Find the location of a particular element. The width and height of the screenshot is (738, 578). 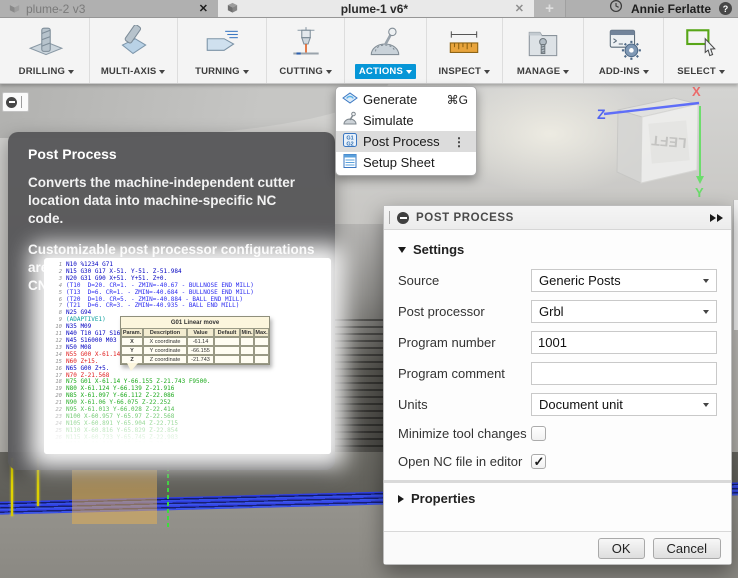

minimize-tool-changes-checkbox is located at coordinates (538, 433).